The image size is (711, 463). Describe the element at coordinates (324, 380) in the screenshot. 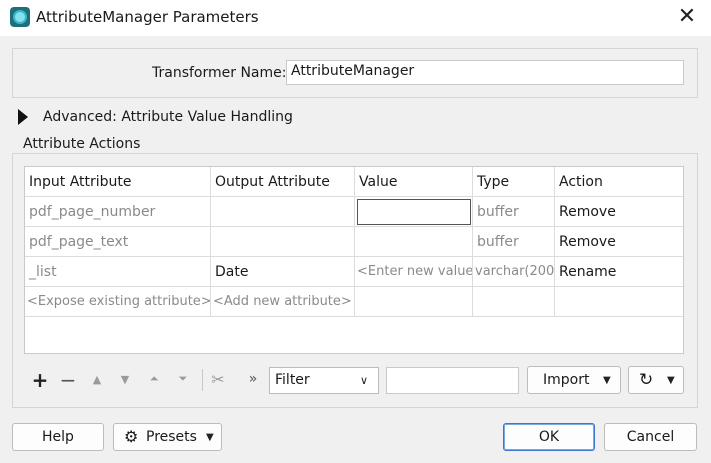

I see `filter-dropdown: Filter ∨` at that location.